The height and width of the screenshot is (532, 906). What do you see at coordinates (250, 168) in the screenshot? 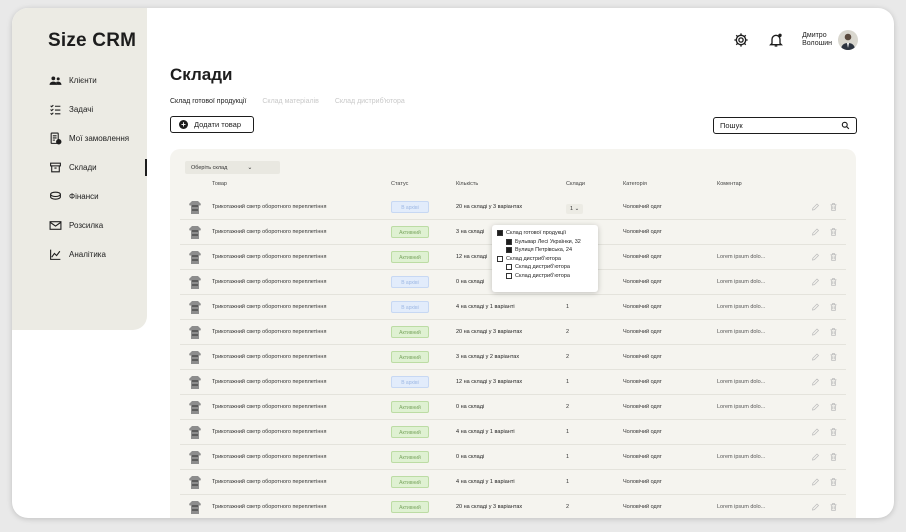
I see `chevron-down-icon: ⌄` at bounding box center [250, 168].